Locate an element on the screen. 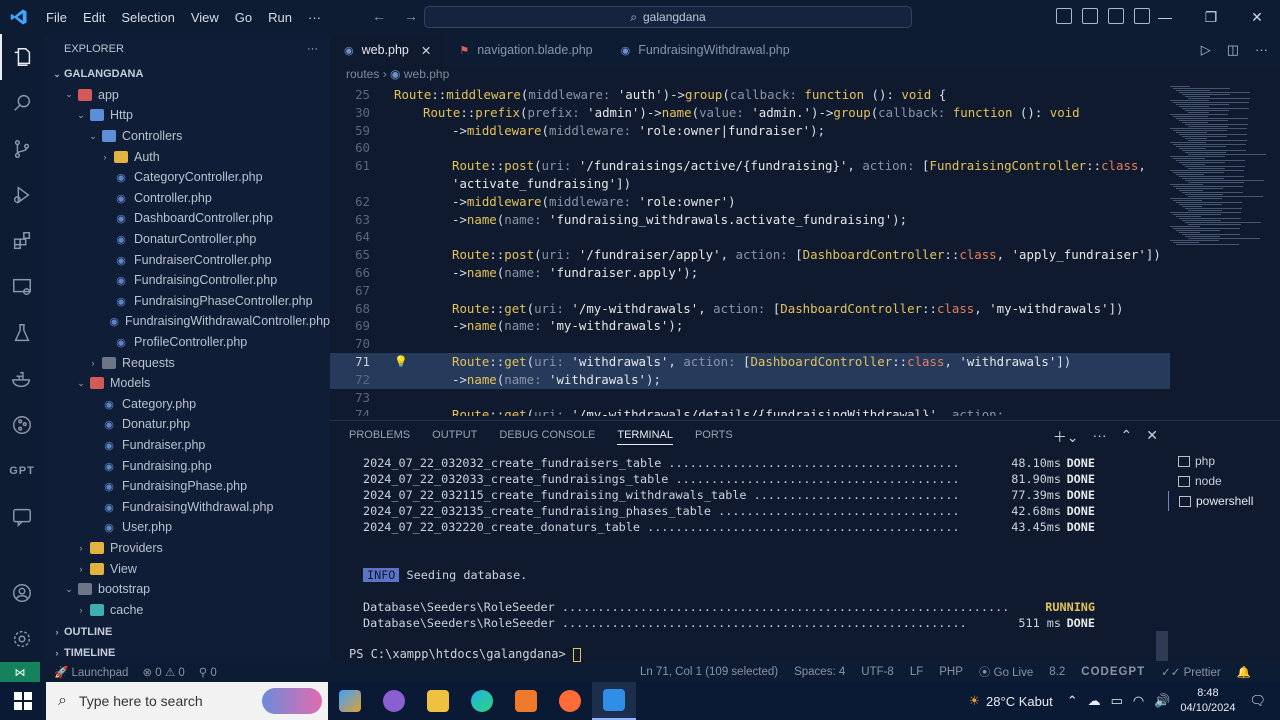 The height and width of the screenshot is (720, 1280). restore-icon: ❐ is located at coordinates (1211, 17).